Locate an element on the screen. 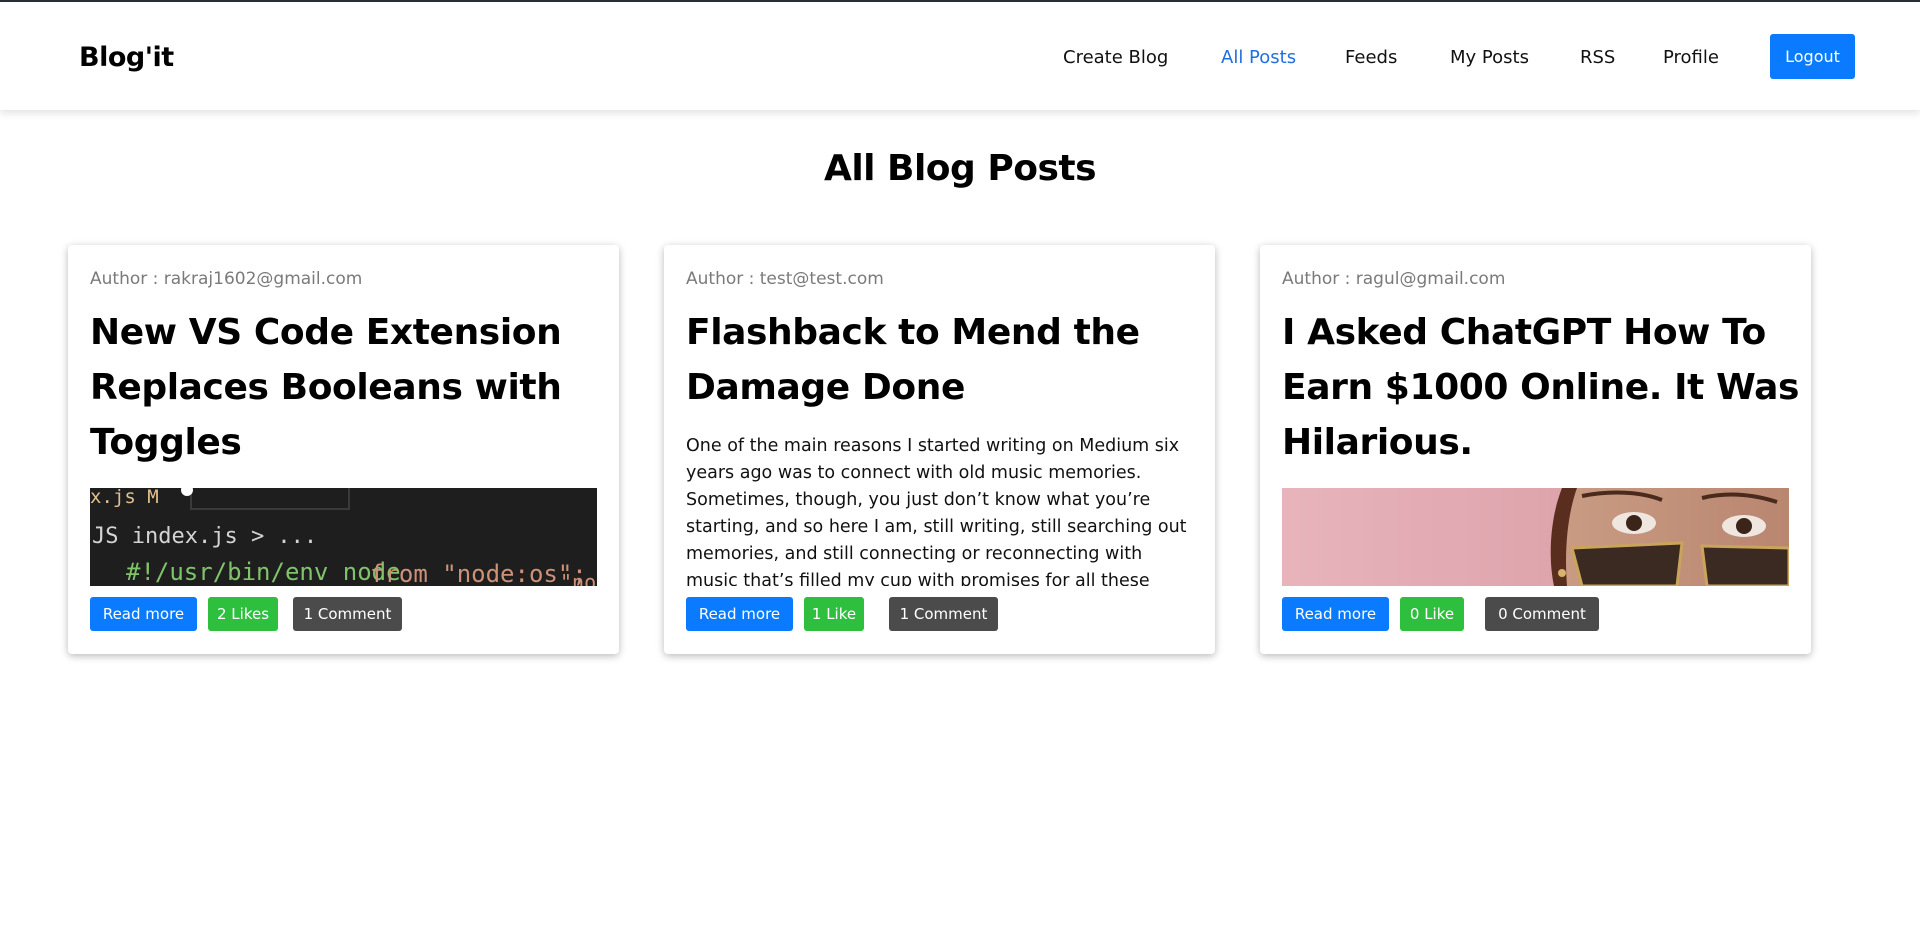 The width and height of the screenshot is (1920, 938). nav-profile: Profile is located at coordinates (1691, 57).